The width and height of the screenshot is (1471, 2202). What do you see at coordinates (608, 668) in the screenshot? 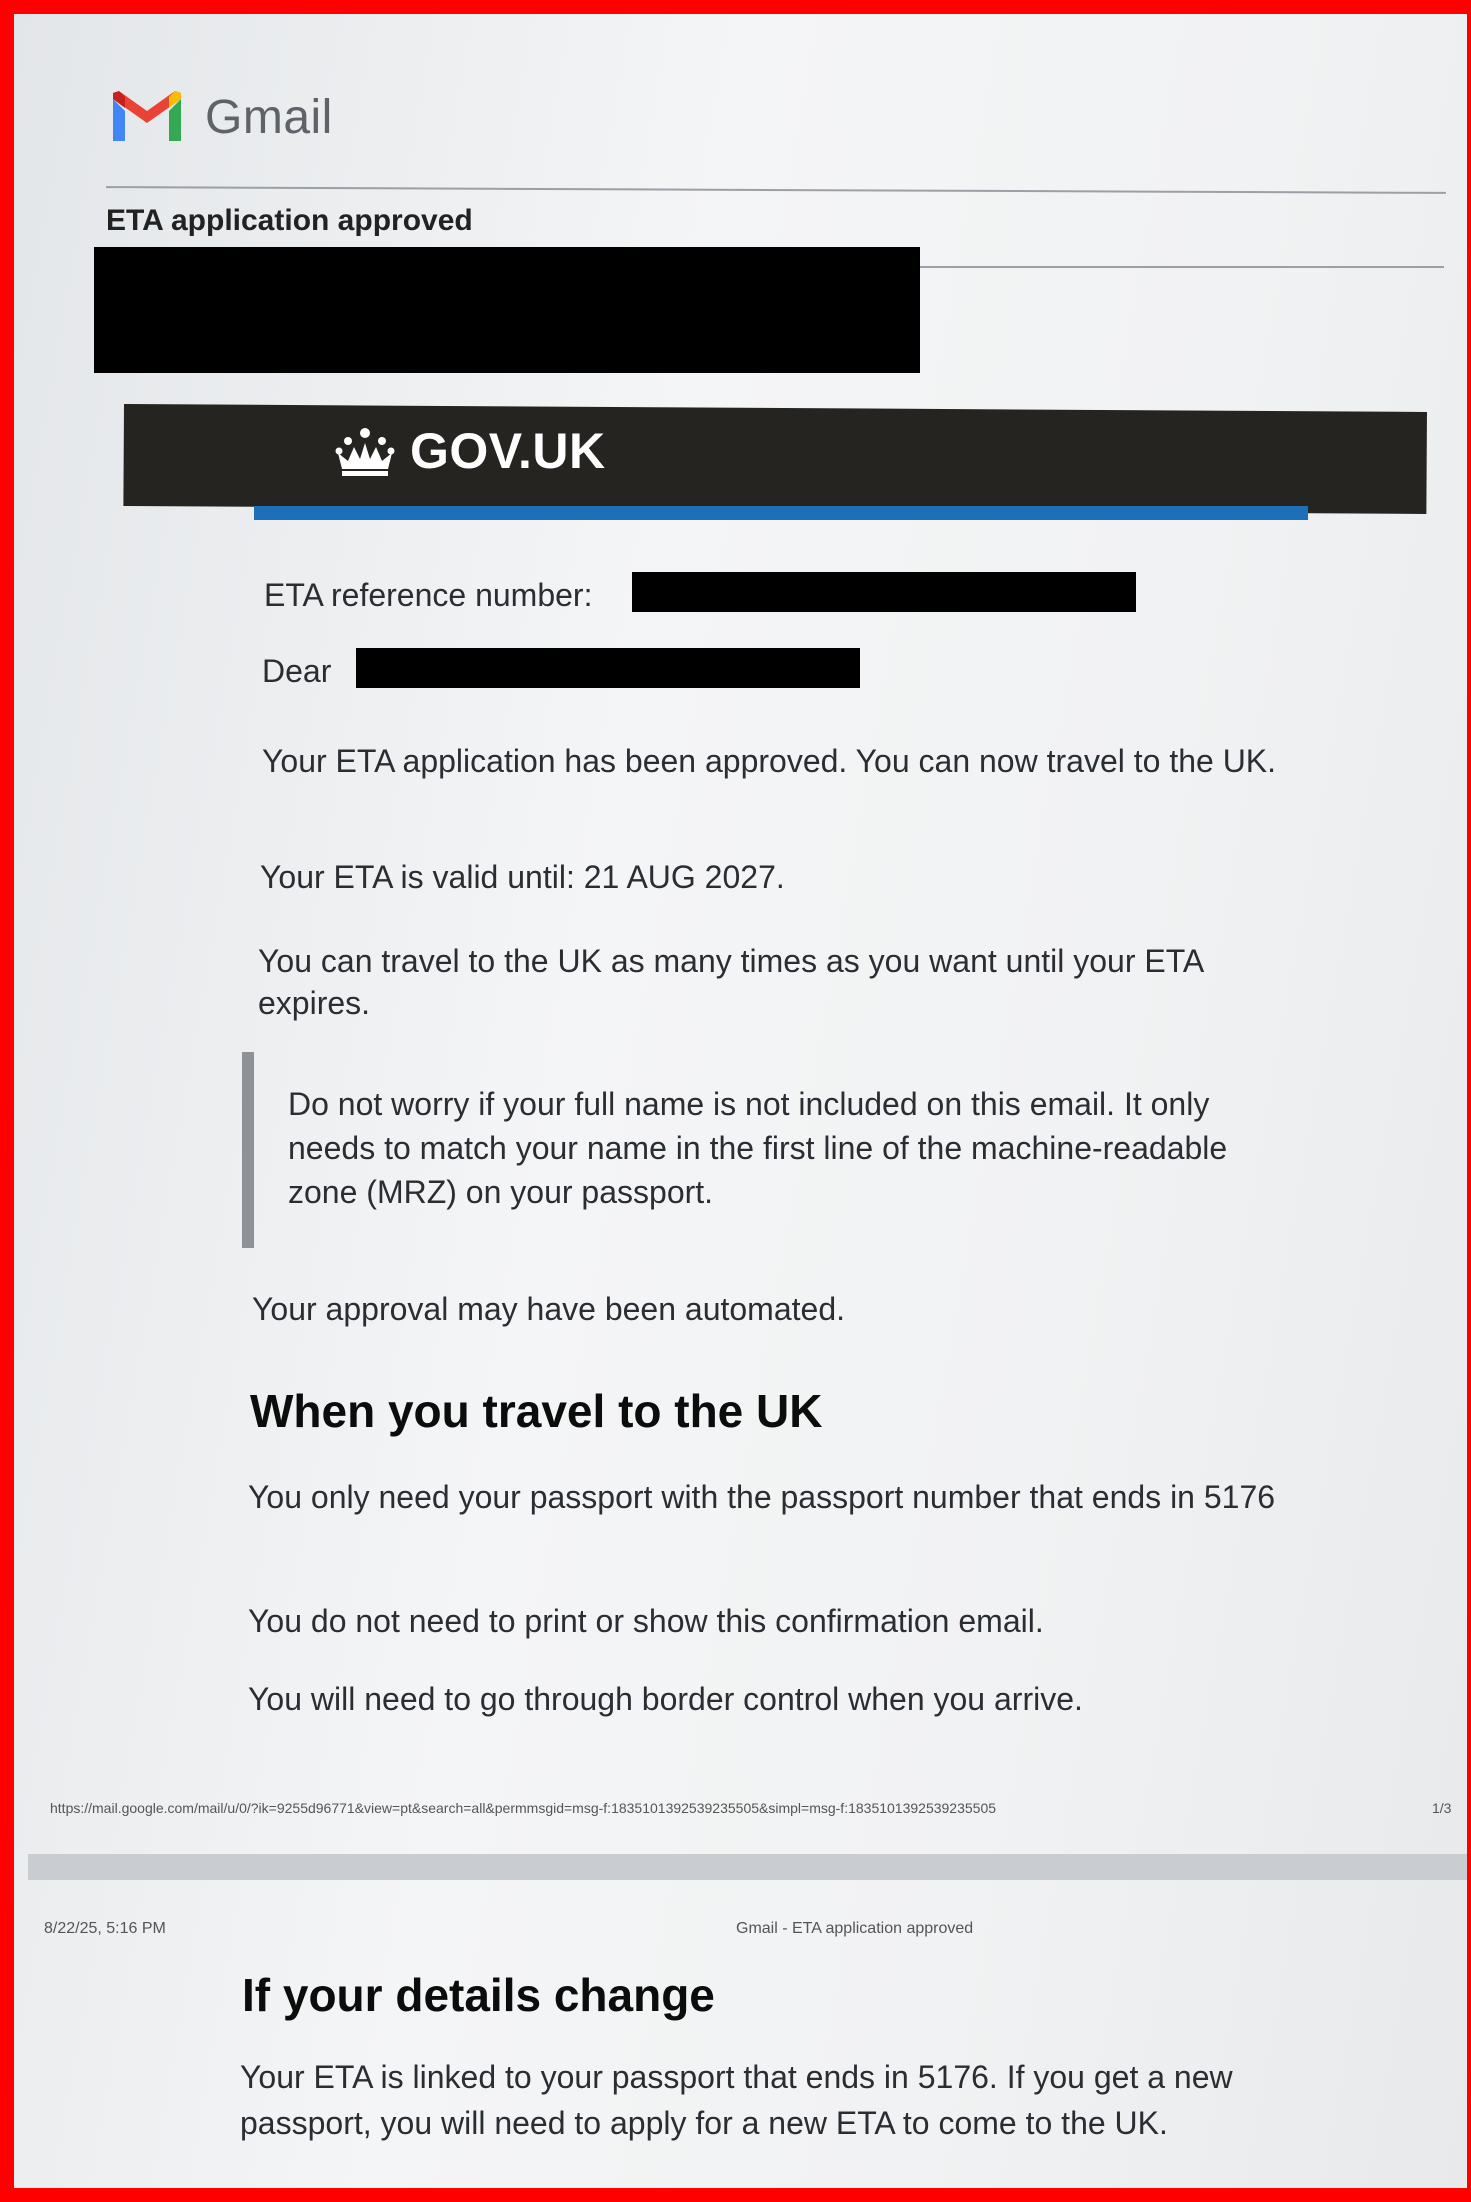
I see `redacted-recipient-name` at bounding box center [608, 668].